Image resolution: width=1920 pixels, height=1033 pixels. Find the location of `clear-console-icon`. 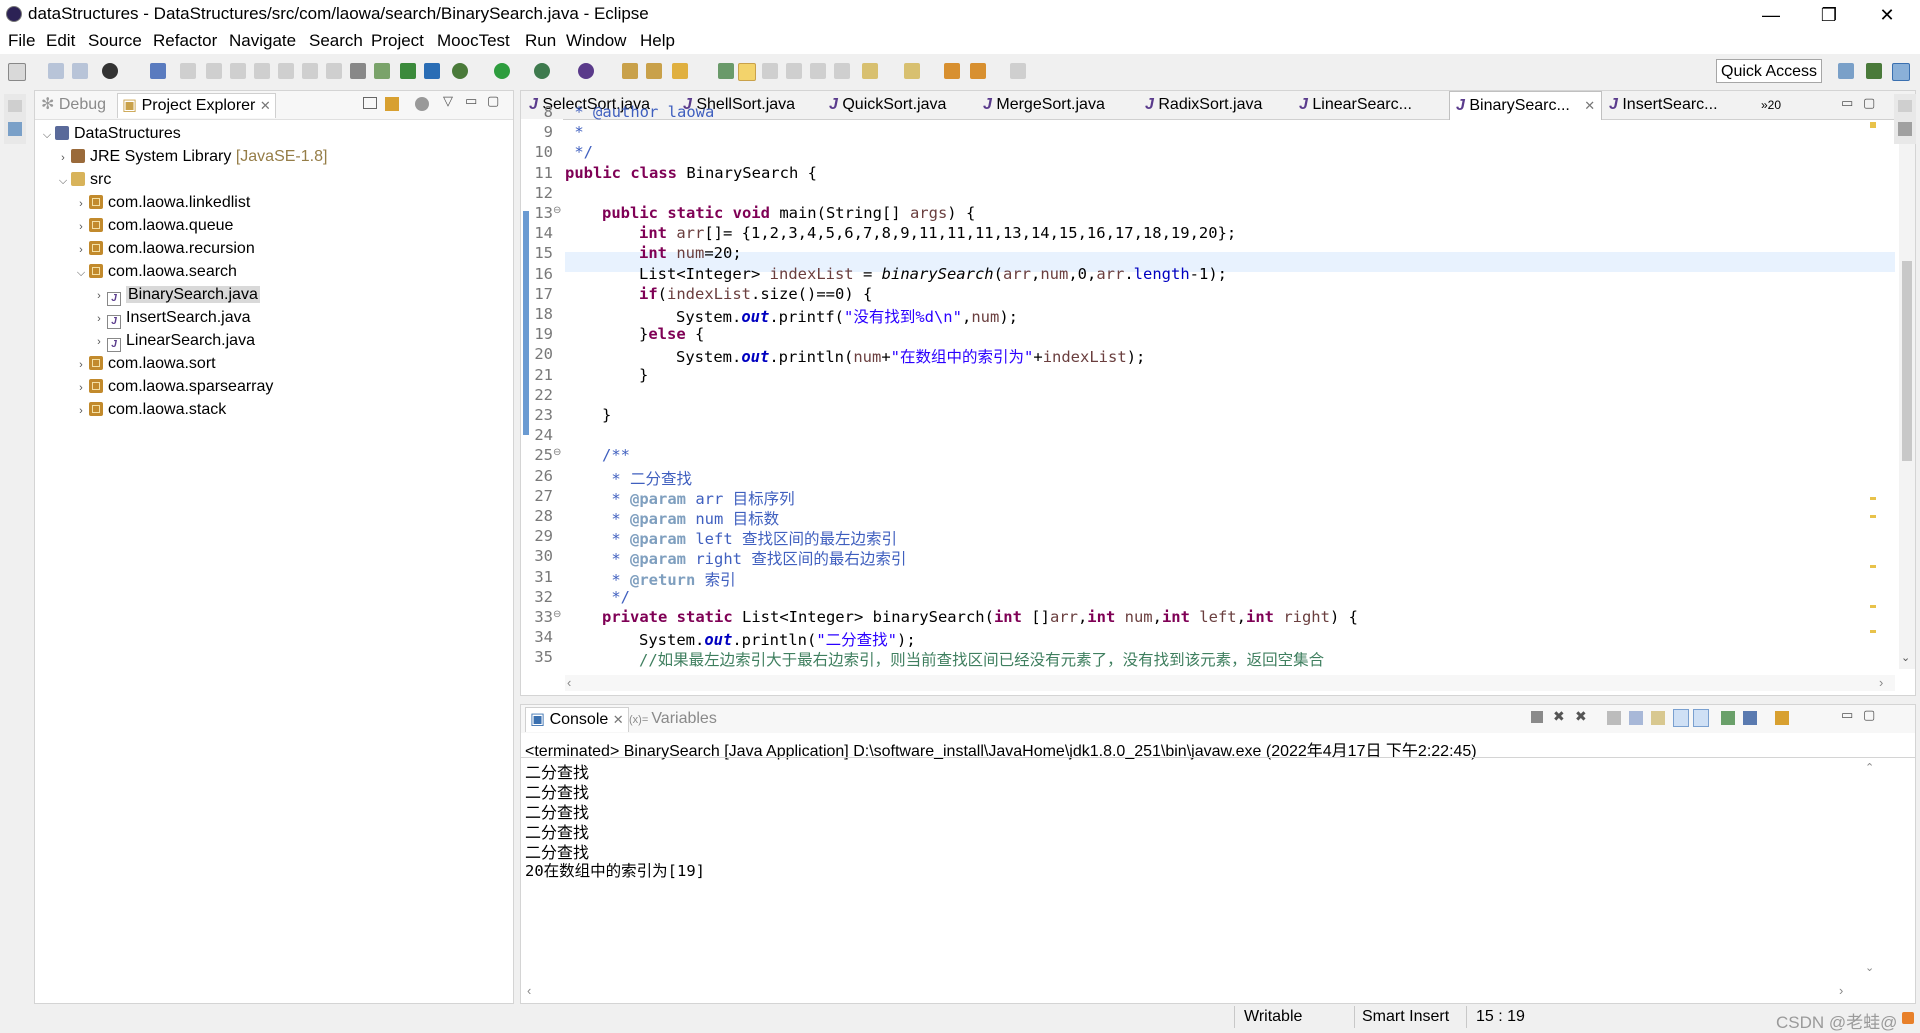

clear-console-icon is located at coordinates (1614, 718).